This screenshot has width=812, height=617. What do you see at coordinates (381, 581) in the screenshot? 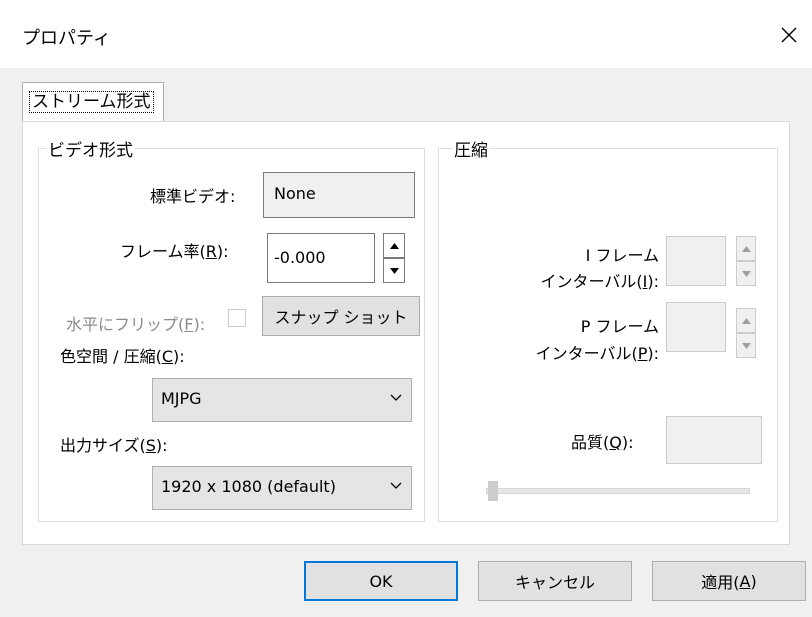
I see `ok-button: OK` at bounding box center [381, 581].